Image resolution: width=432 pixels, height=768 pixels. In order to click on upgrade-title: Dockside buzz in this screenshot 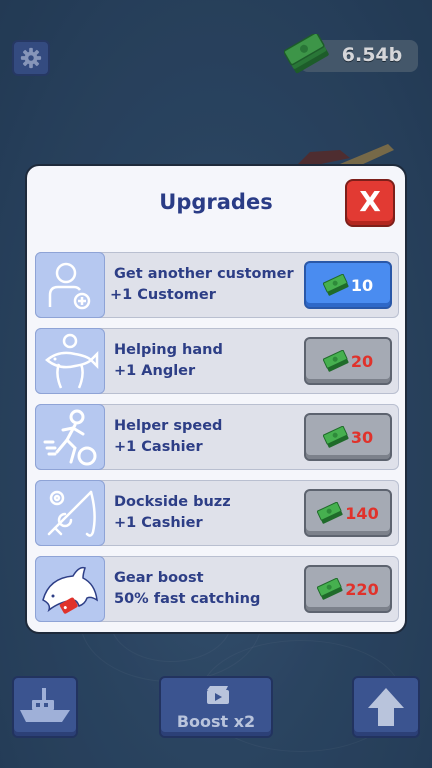, I will do `click(172, 502)`.